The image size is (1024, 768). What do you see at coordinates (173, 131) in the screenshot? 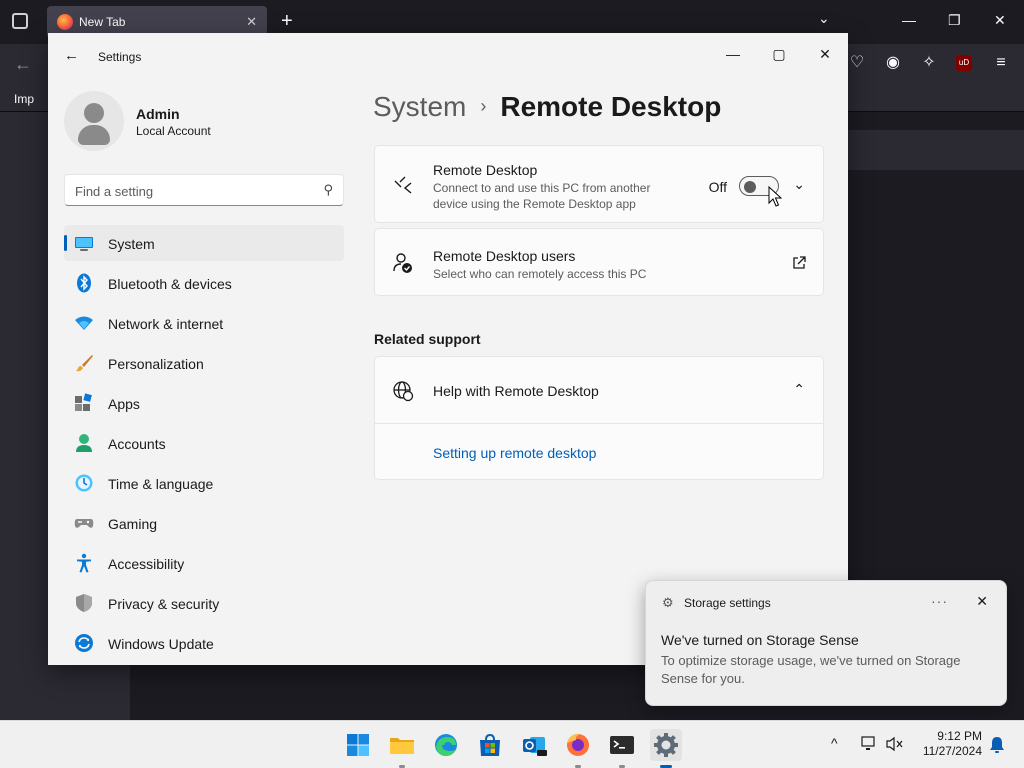
I see `account-type: Local Account` at bounding box center [173, 131].